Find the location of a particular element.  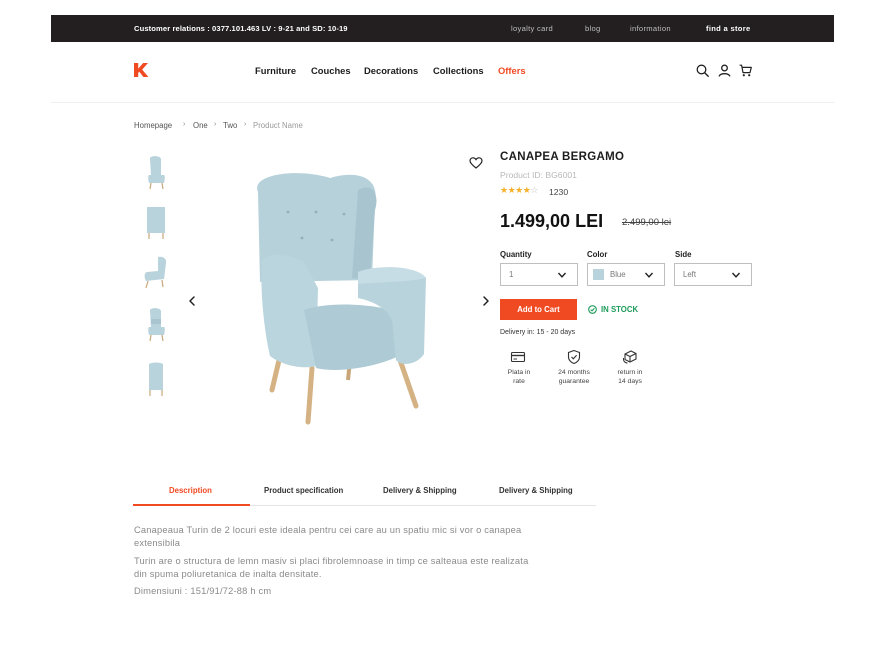

tab-product-specification: Product specification is located at coordinates (303, 490).